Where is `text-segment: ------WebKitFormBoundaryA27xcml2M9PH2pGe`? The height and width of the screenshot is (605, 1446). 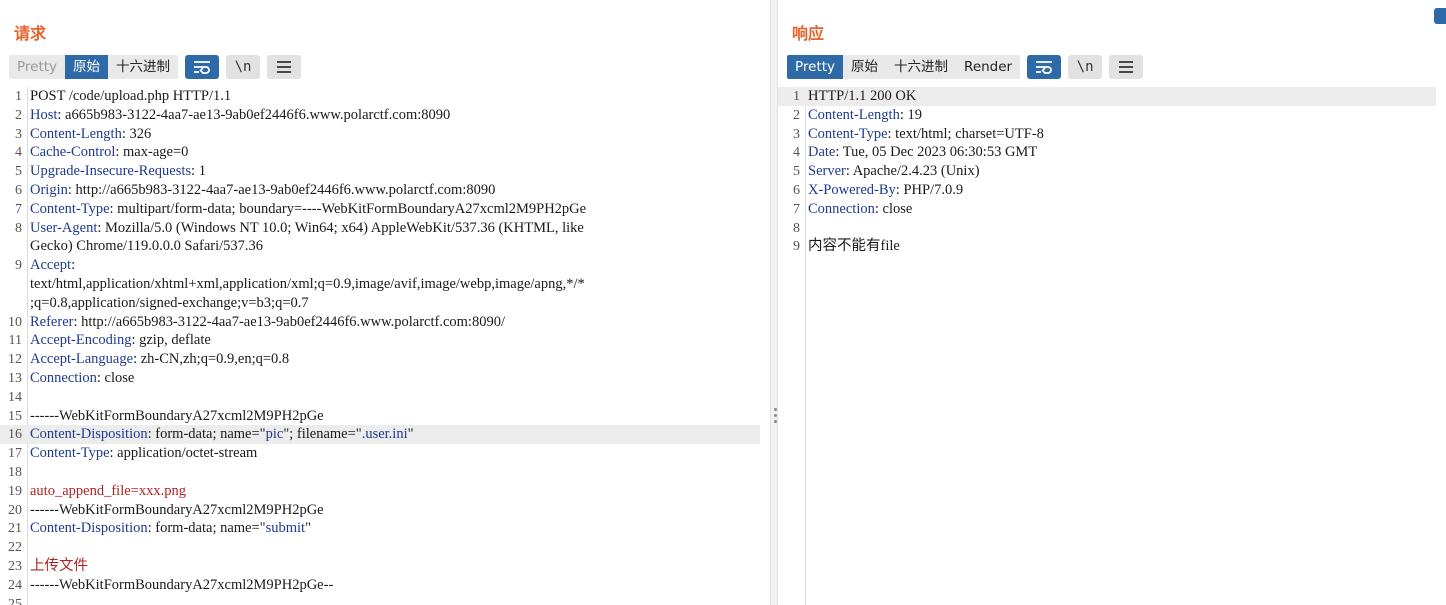
text-segment: ------WebKitFormBoundaryA27xcml2M9PH2pGe is located at coordinates (177, 509).